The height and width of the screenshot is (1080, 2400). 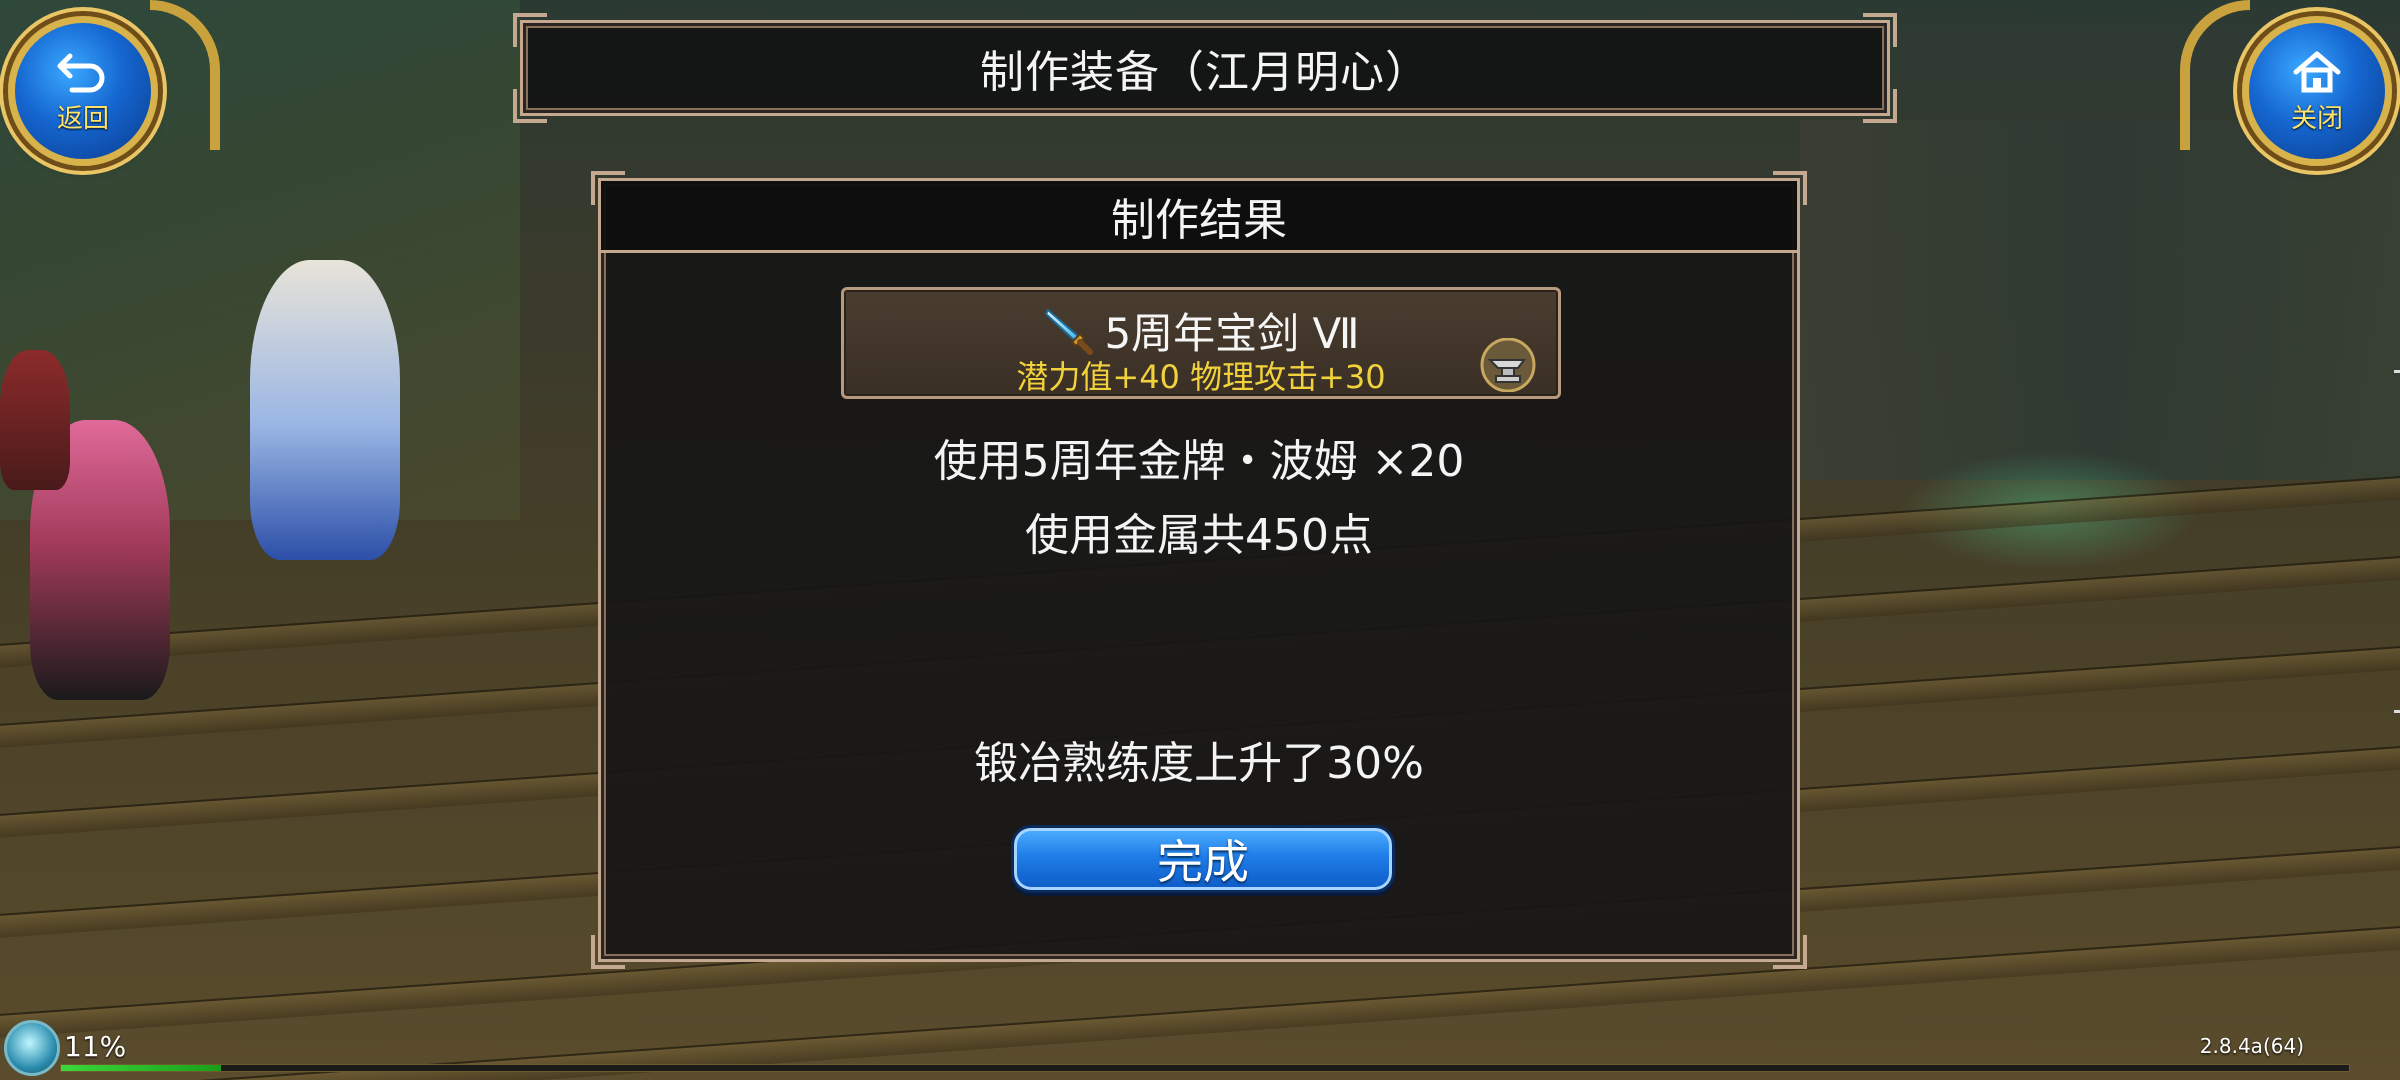 I want to click on crafted-item-card: 5周年宝剑 Ⅶ 潜力值+40 物理攻击+30, so click(x=1201, y=343).